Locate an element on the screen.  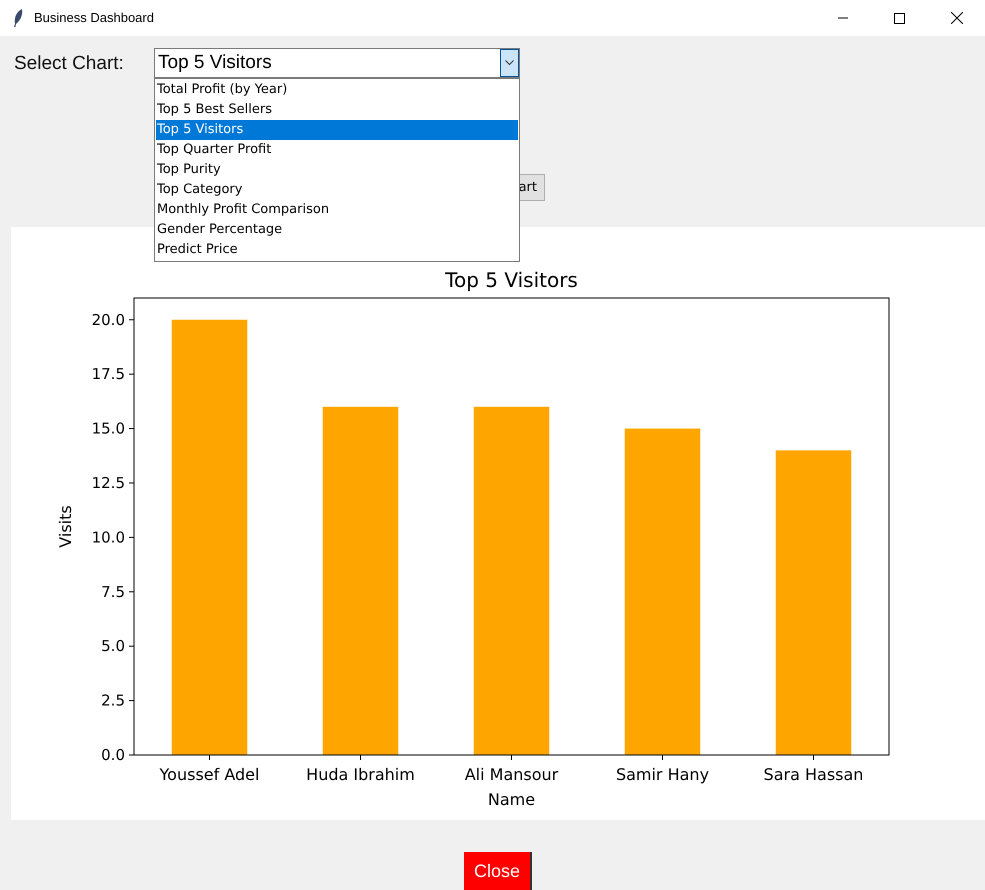
dropdown-option: Monthly Profit Comparison is located at coordinates (337, 210).